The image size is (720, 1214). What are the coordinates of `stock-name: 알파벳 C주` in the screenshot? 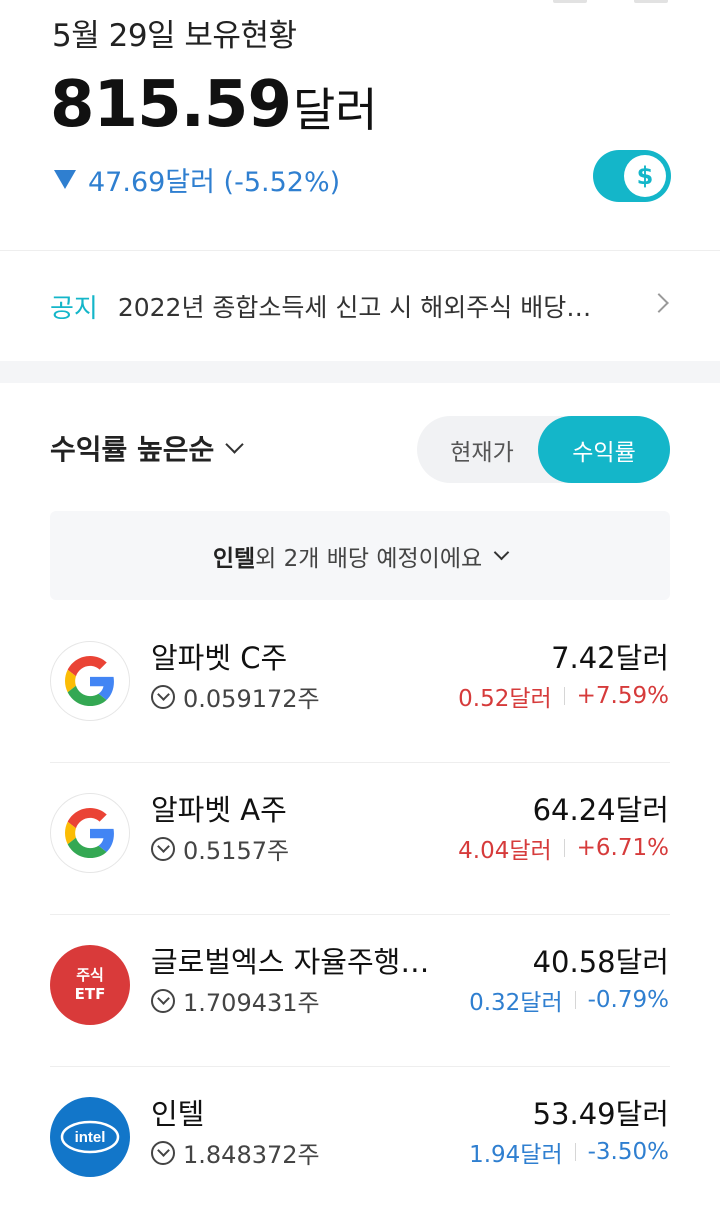 It's located at (219, 658).